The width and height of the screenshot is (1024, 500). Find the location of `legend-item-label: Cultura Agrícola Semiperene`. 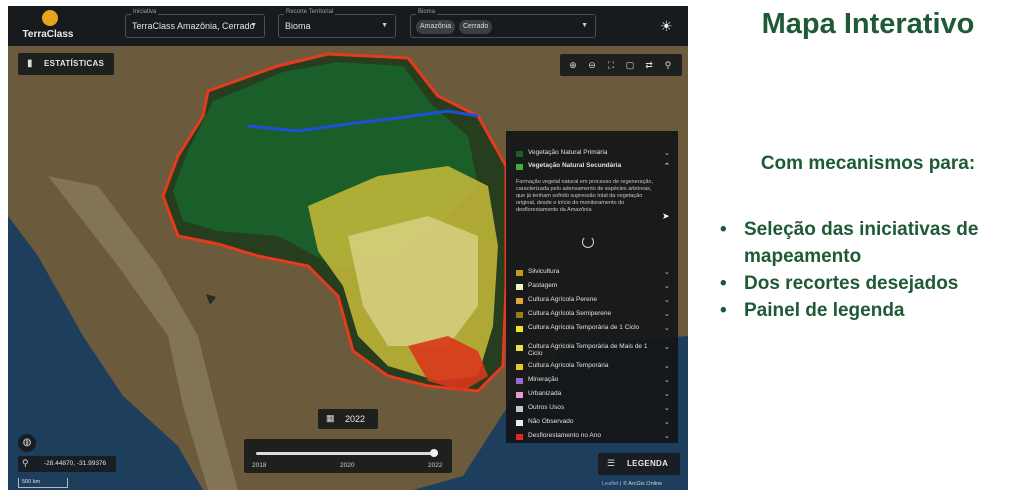

legend-item-label: Cultura Agrícola Semiperene is located at coordinates (570, 313).